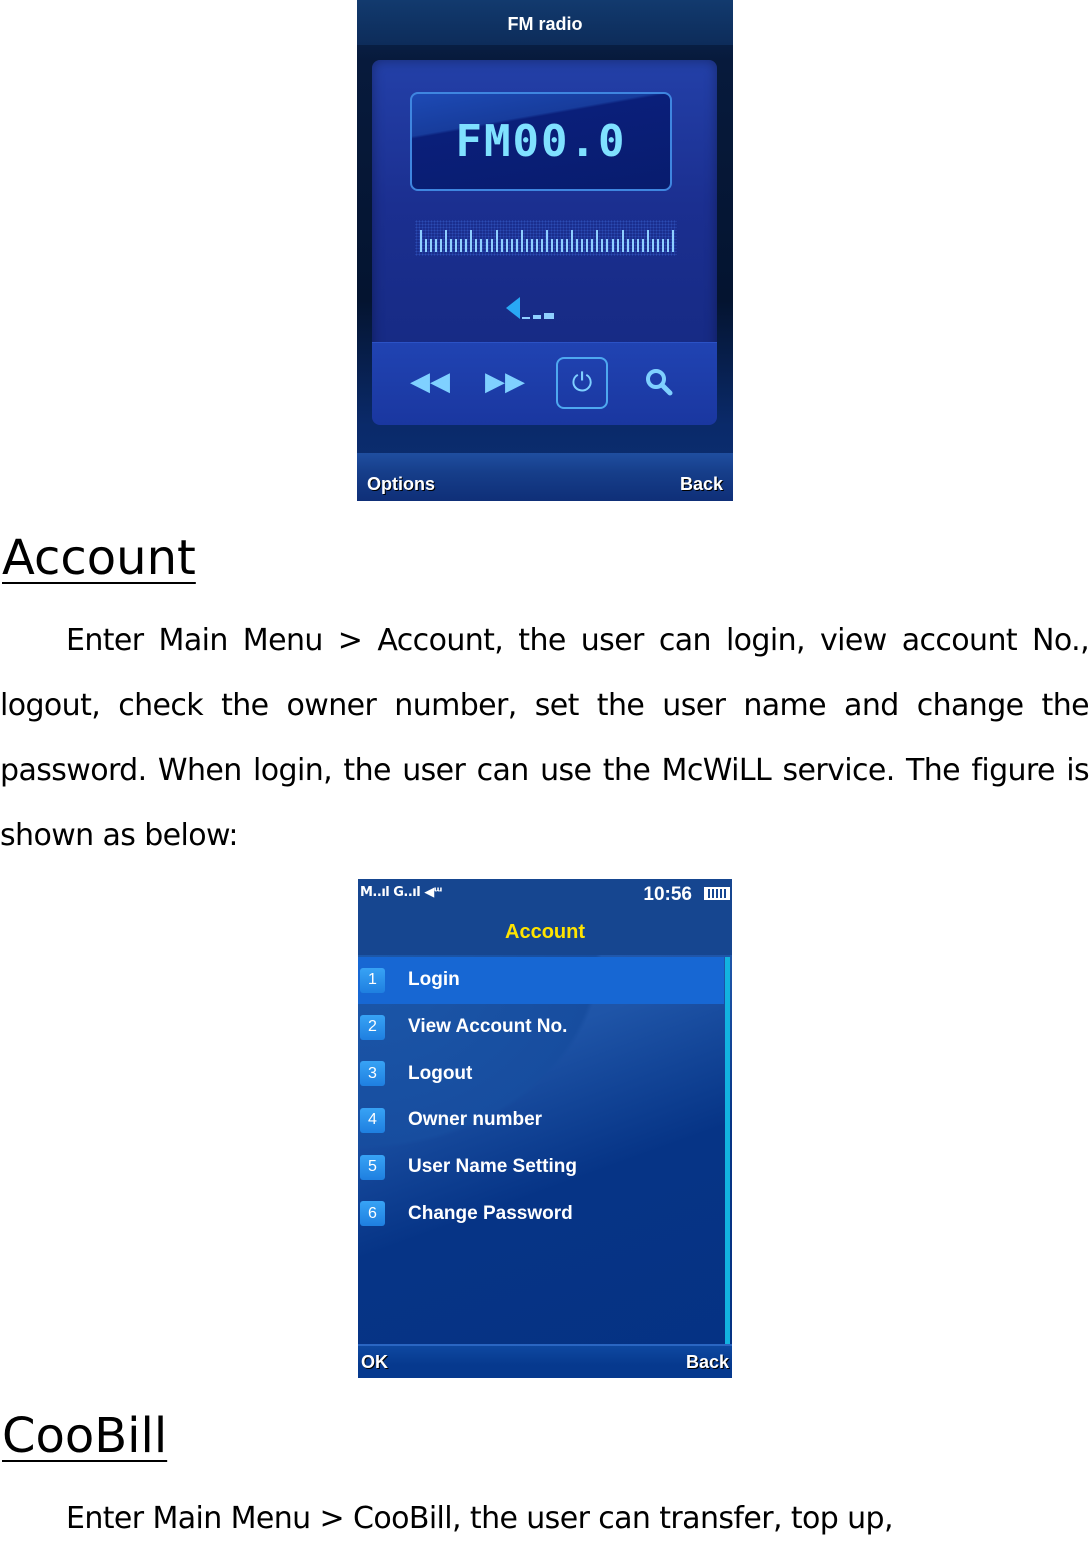  I want to click on fast-forward-button: ▶▶, so click(505, 382).